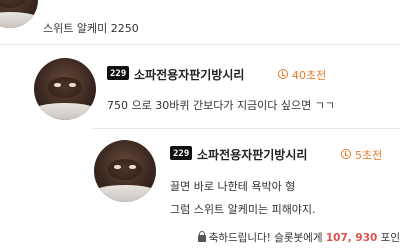 The height and width of the screenshot is (252, 400). Describe the element at coordinates (243, 209) in the screenshot. I see `comment-text-line: 그럼 스위트 알케미는 피해야지.` at that location.